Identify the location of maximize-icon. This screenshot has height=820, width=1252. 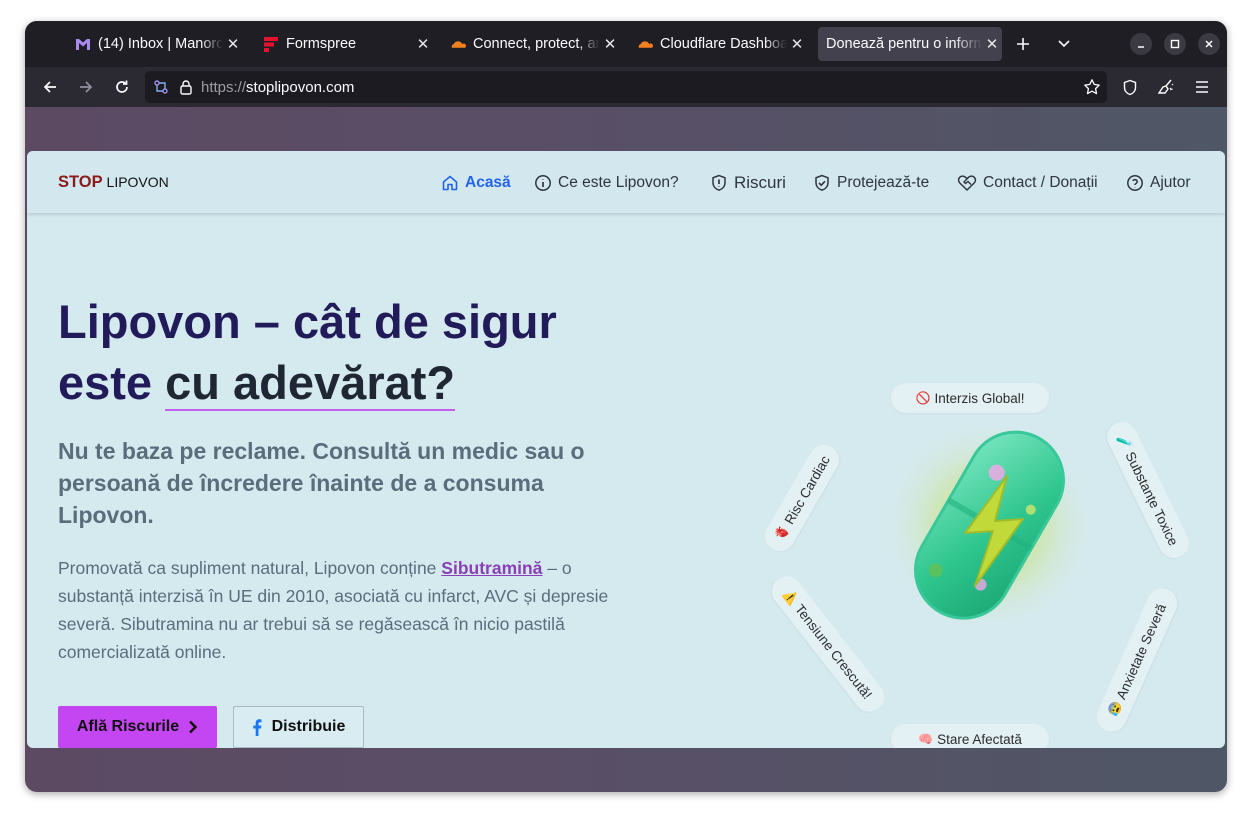
(1175, 44).